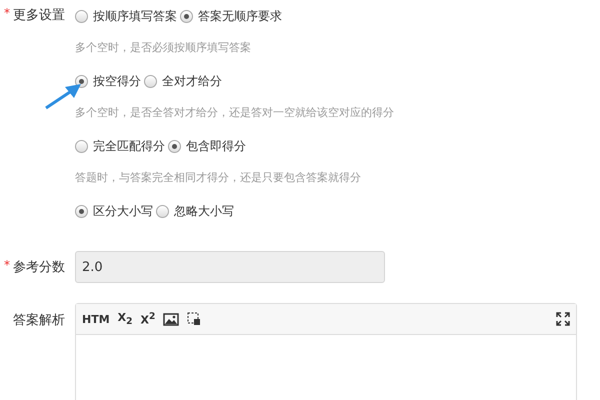 Image resolution: width=600 pixels, height=400 pixels. What do you see at coordinates (123, 211) in the screenshot?
I see `radio-label: 区分大小写` at bounding box center [123, 211].